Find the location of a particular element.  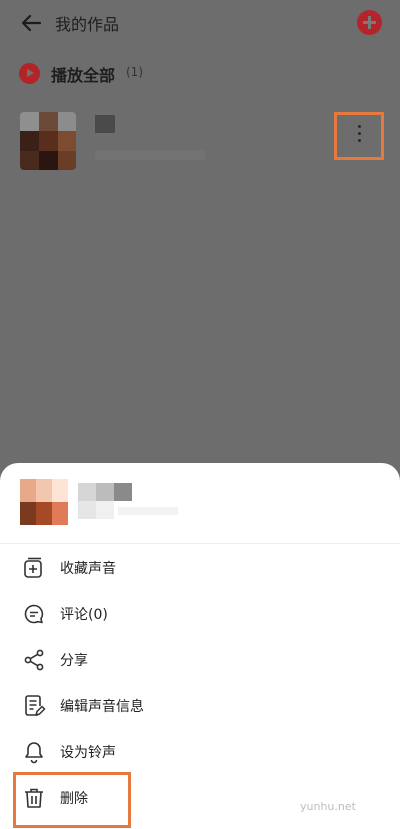

sheet-divider is located at coordinates (200, 543).